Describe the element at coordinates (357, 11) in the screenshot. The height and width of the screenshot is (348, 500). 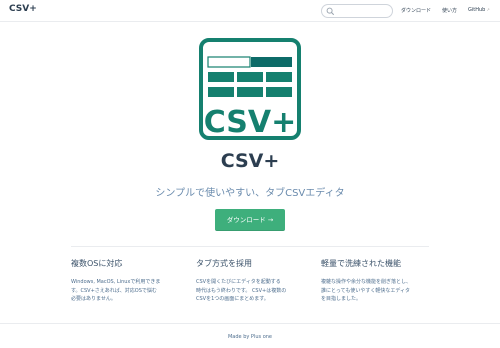
I see `search-box` at that location.